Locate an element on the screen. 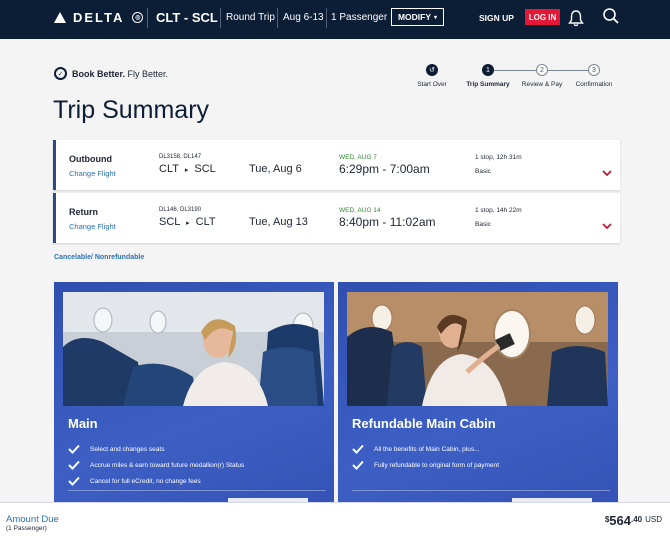  flight-numbers: DL146, DL3190 is located at coordinates (180, 210).